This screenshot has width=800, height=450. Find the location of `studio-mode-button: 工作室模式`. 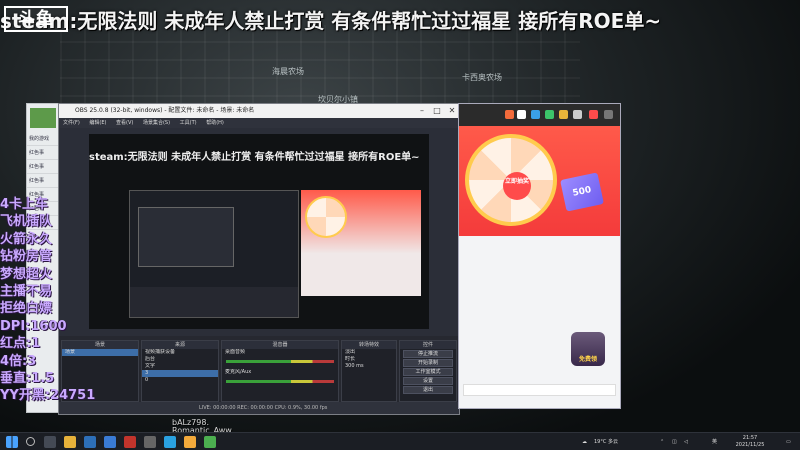

studio-mode-button: 工作室模式 is located at coordinates (428, 372).